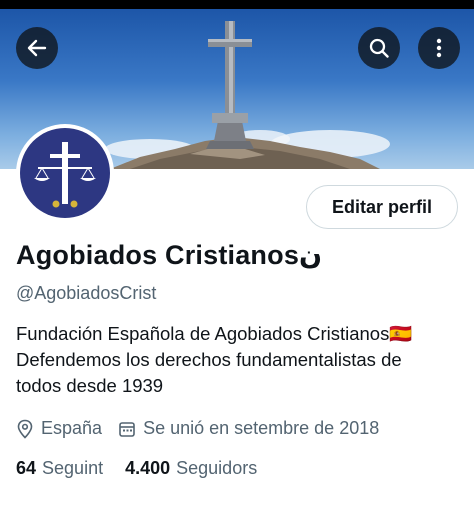 Image resolution: width=474 pixels, height=513 pixels. I want to click on search-icon, so click(379, 48).